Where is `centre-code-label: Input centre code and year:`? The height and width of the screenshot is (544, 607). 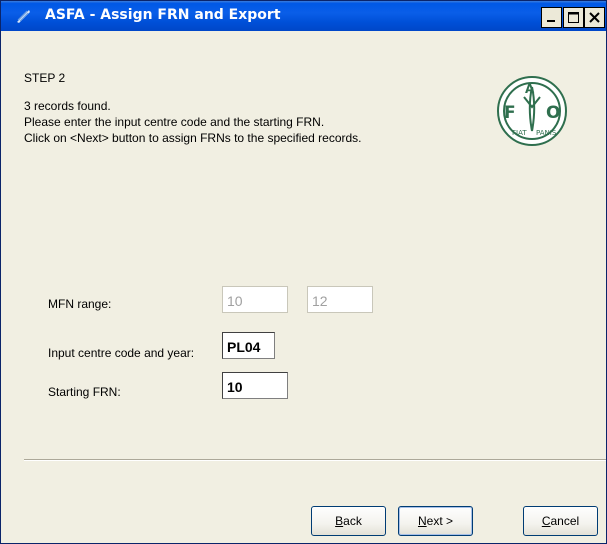 centre-code-label: Input centre code and year: is located at coordinates (121, 353).